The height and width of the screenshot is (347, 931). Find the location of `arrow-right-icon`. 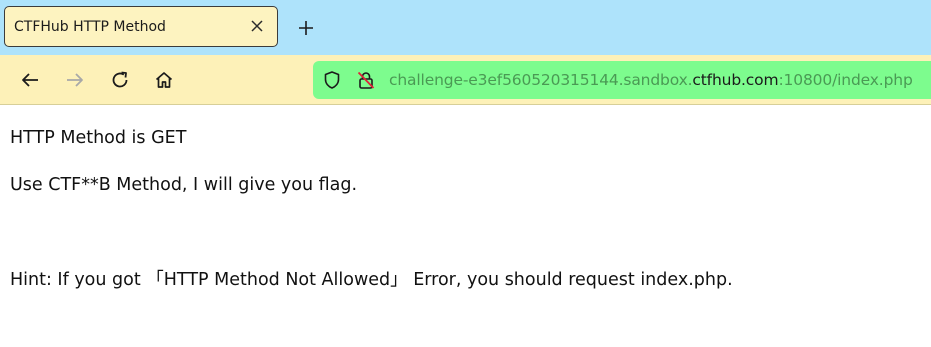

arrow-right-icon is located at coordinates (75, 80).